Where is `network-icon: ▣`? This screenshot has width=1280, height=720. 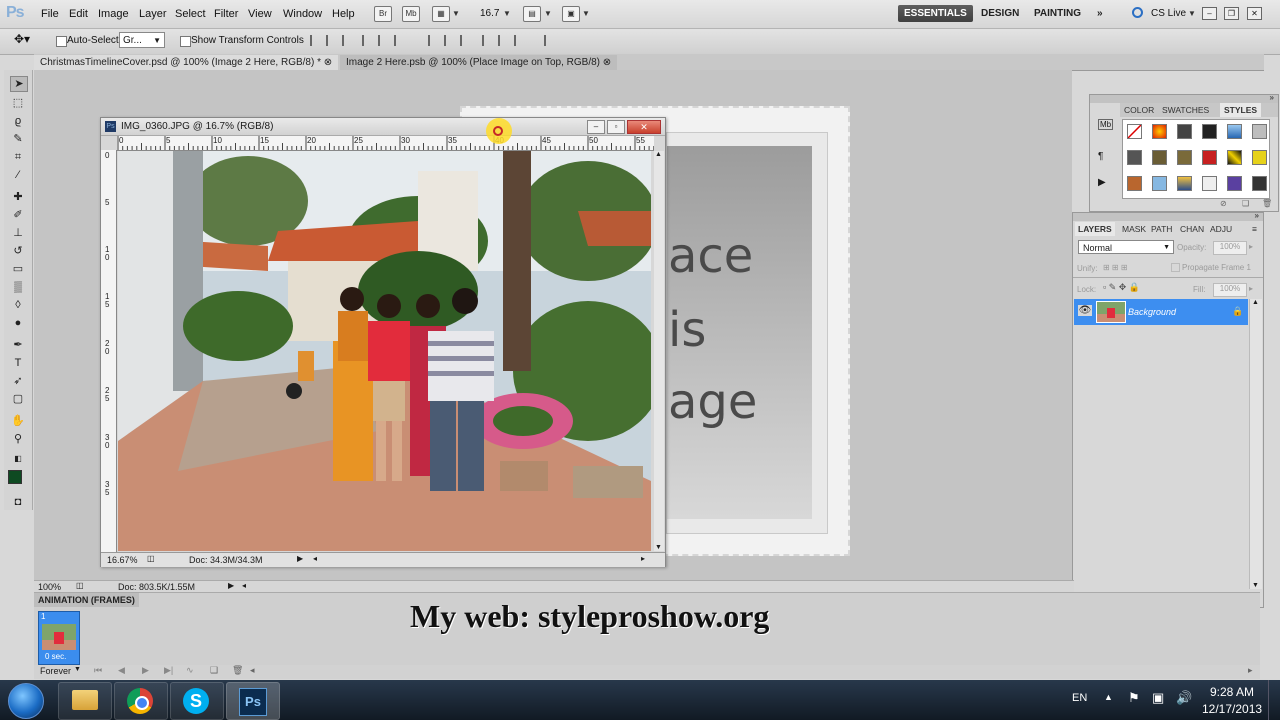 network-icon: ▣ is located at coordinates (1158, 698).